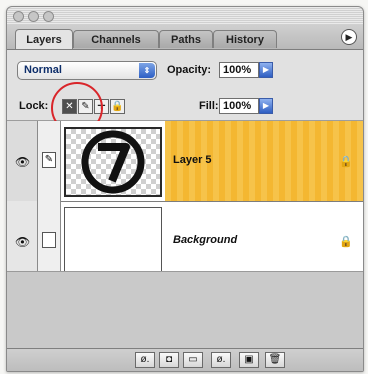 The image size is (368, 374). I want to click on opacity-arrow-icon: ▶, so click(266, 70).